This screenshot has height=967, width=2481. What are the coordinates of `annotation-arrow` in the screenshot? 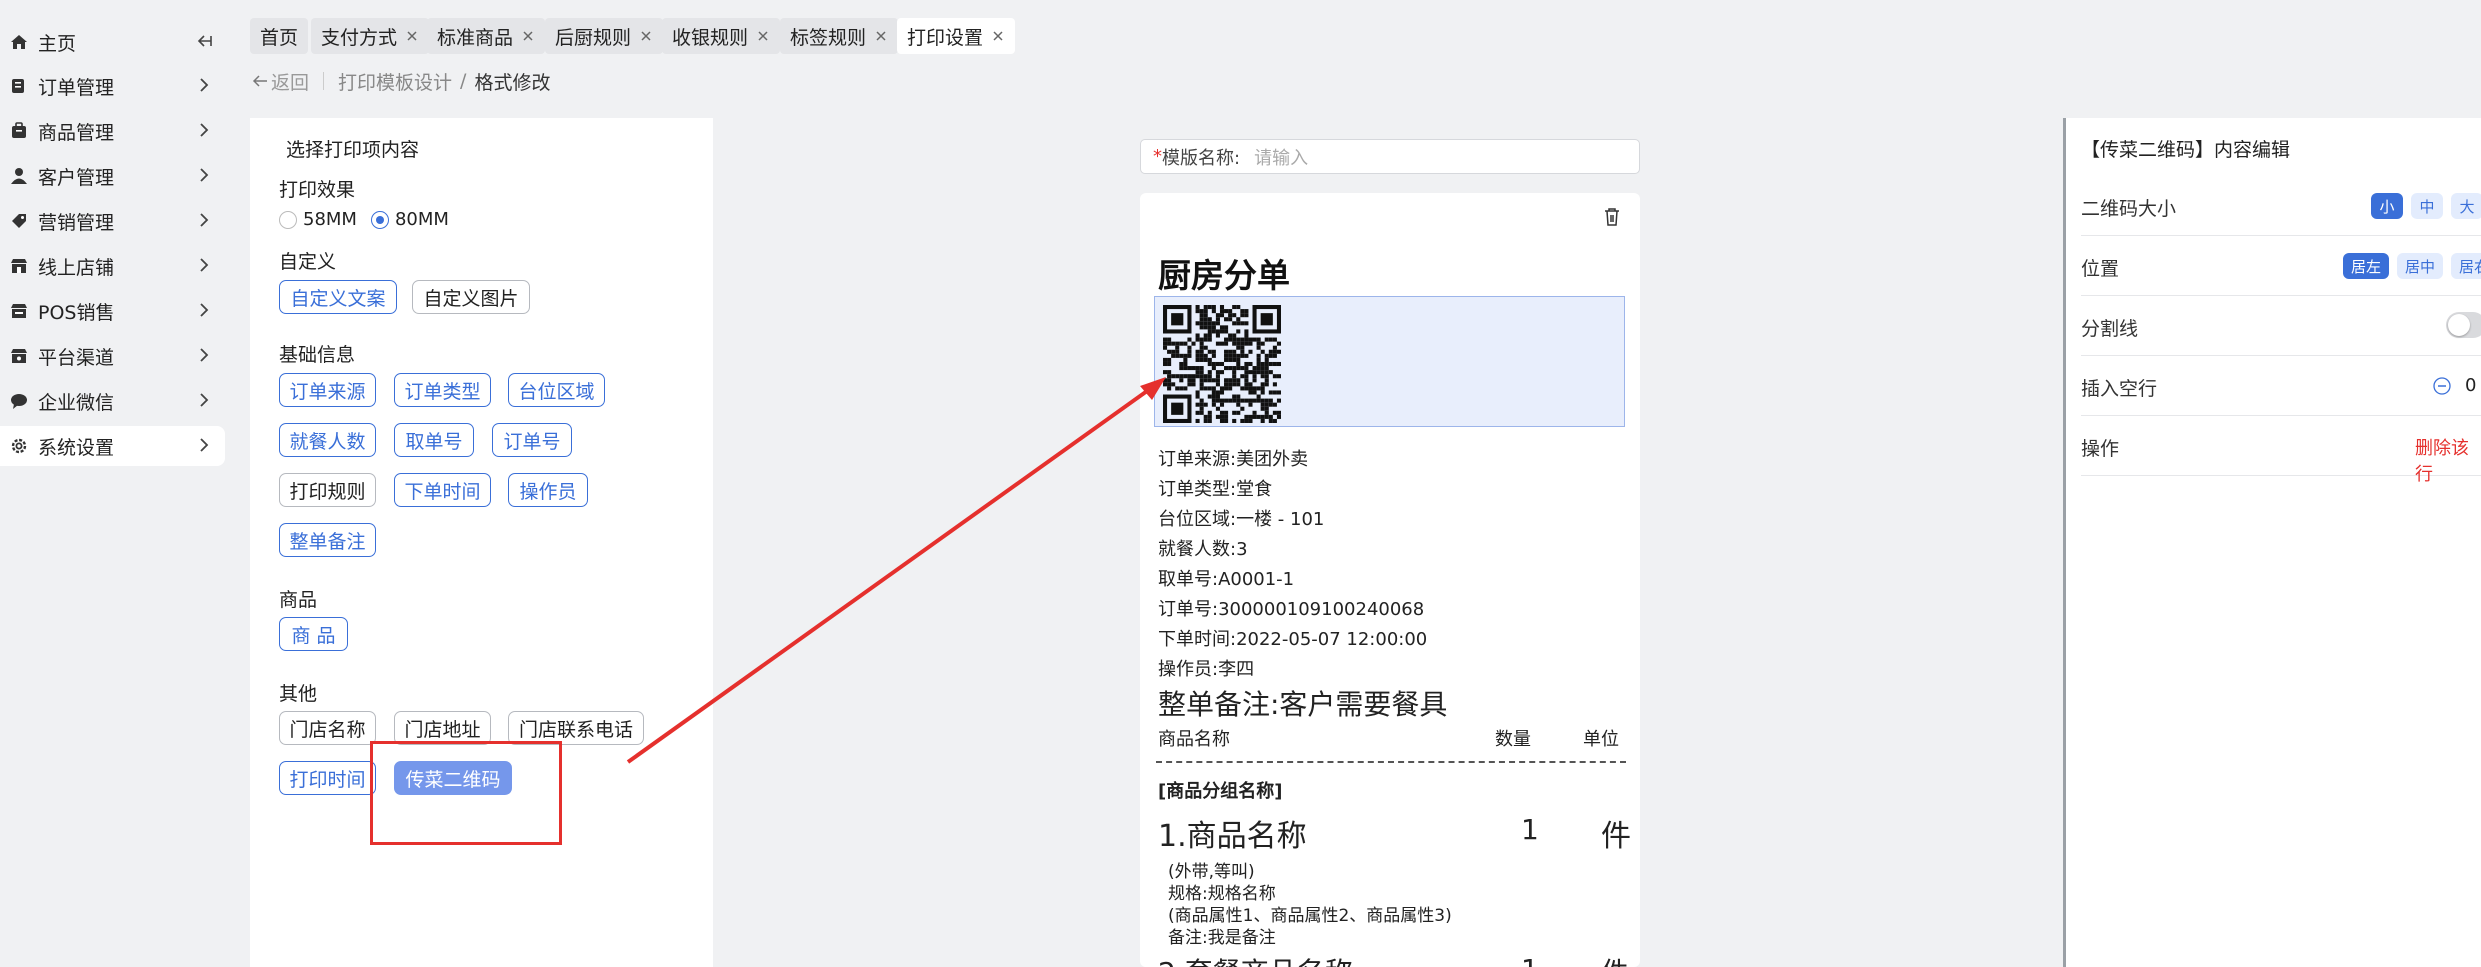 It's located at (896, 570).